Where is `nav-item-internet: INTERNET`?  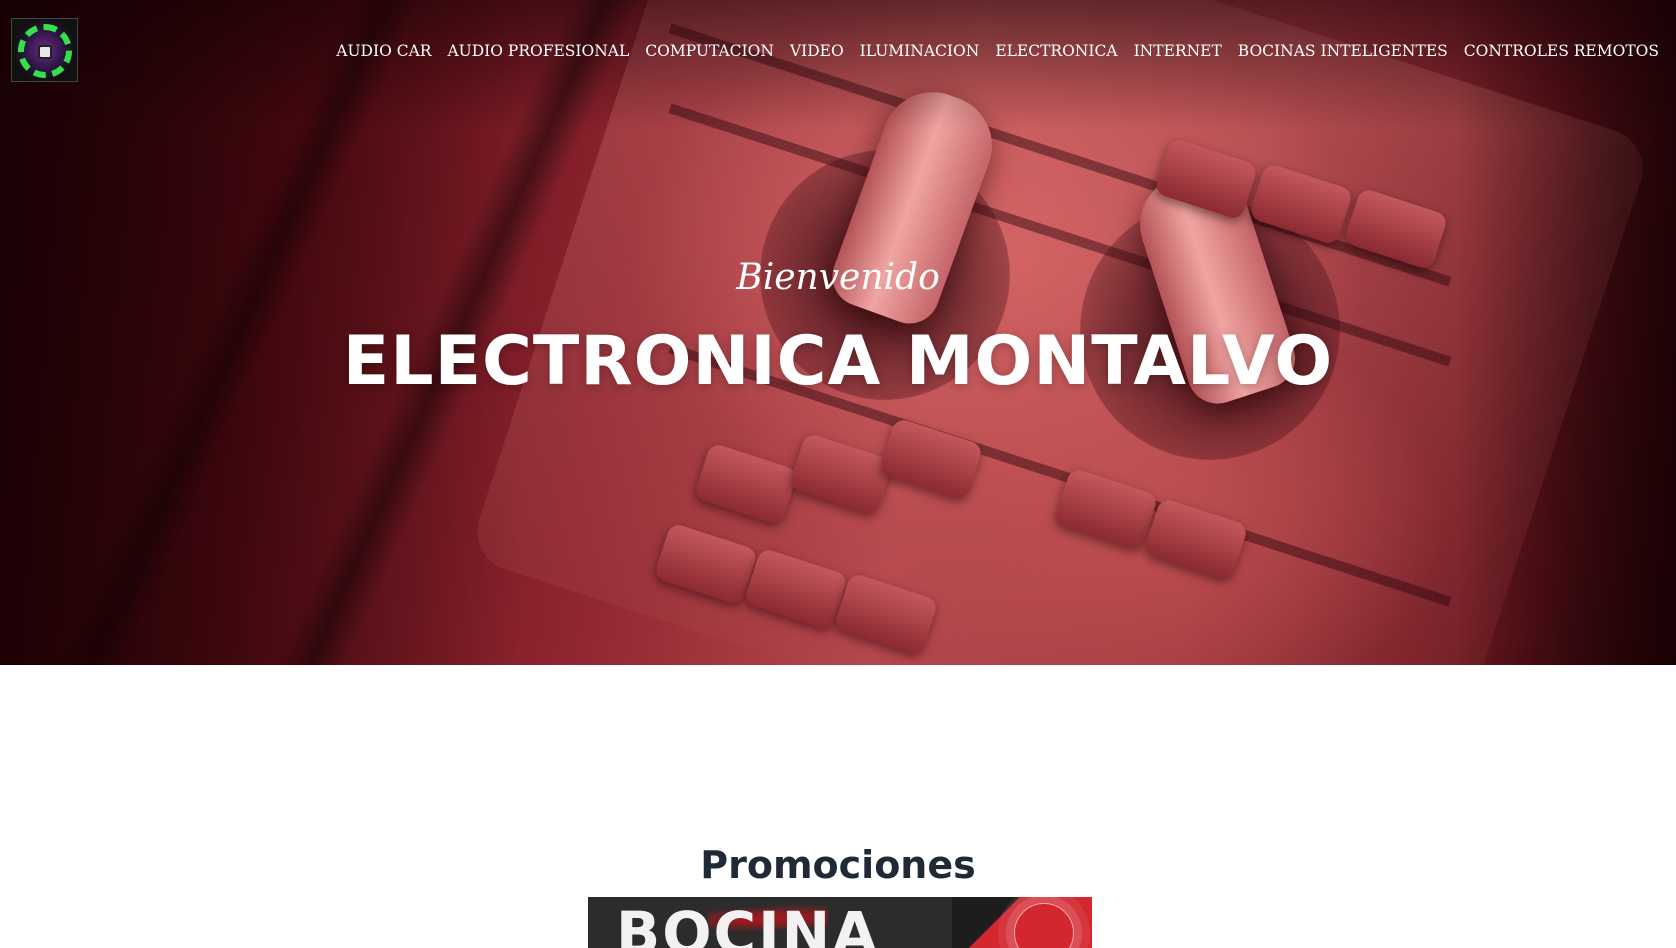
nav-item-internet: INTERNET is located at coordinates (1178, 52).